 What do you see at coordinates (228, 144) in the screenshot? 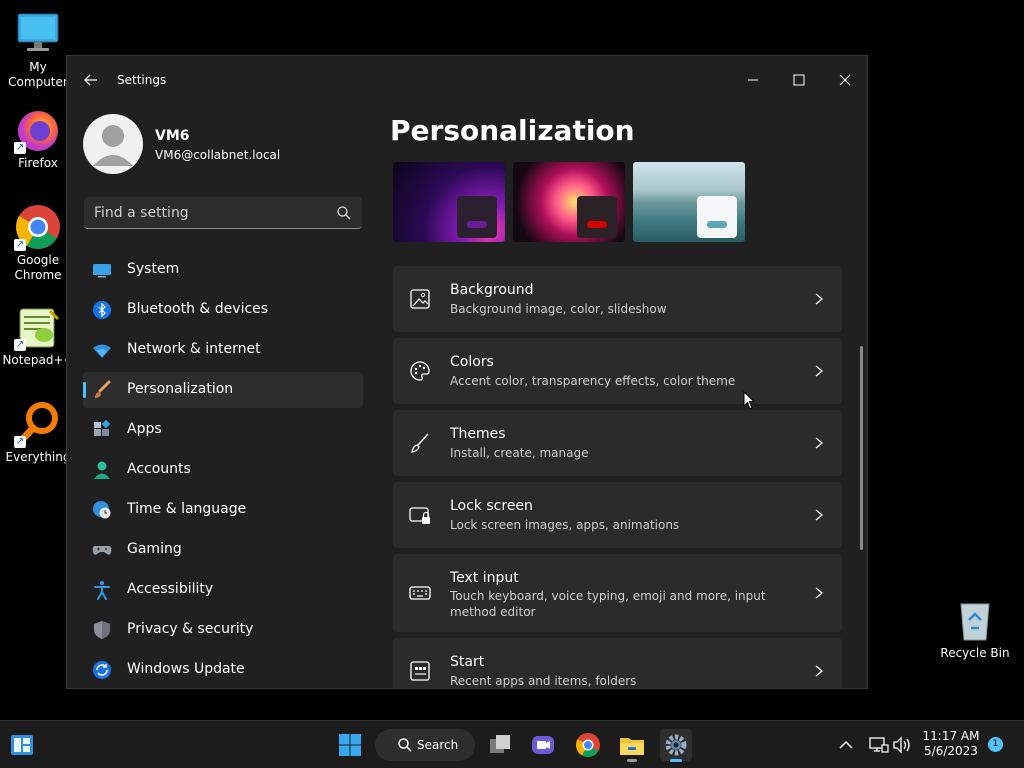
I see `user-profile: VM6 VM6@collabnet.local` at bounding box center [228, 144].